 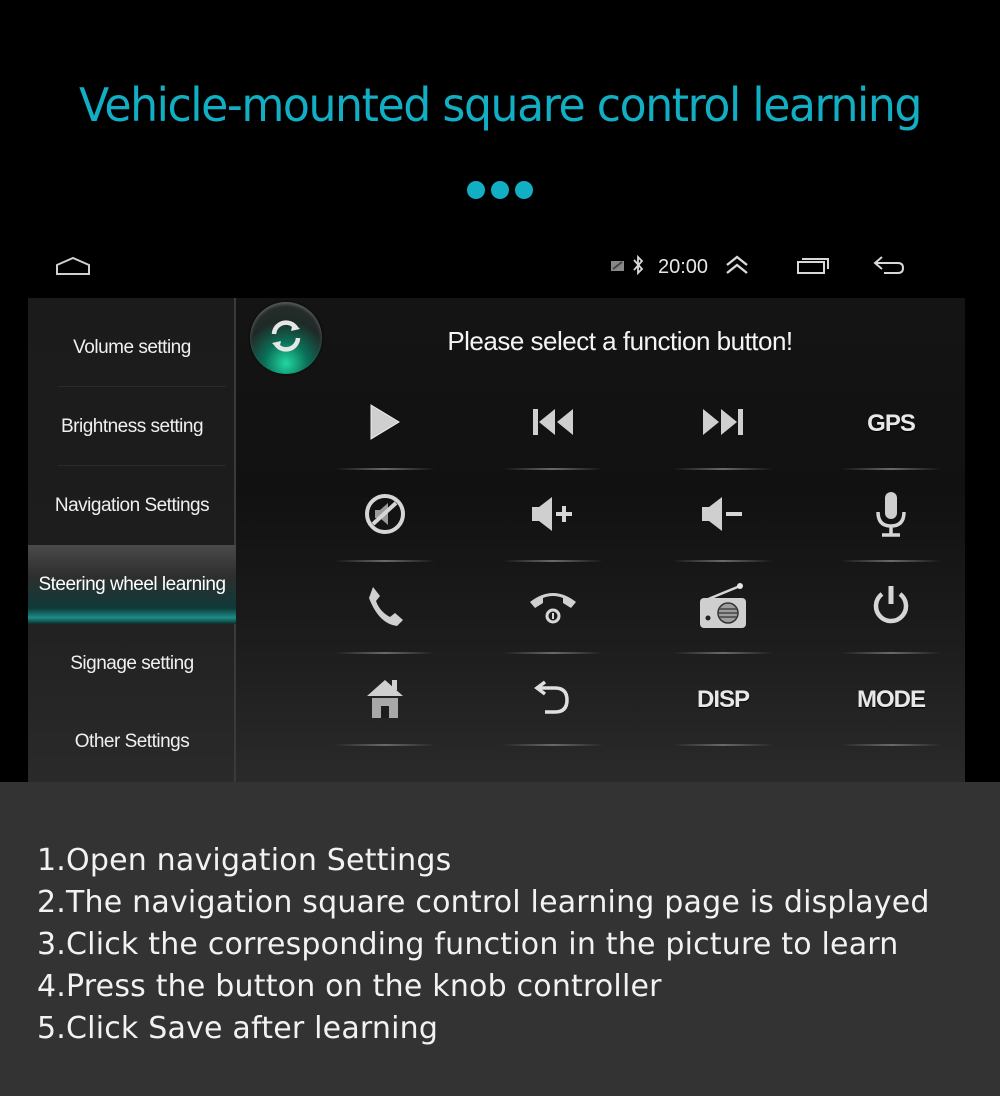 I want to click on sidebar-item-signage: Signage setting, so click(x=132, y=663).